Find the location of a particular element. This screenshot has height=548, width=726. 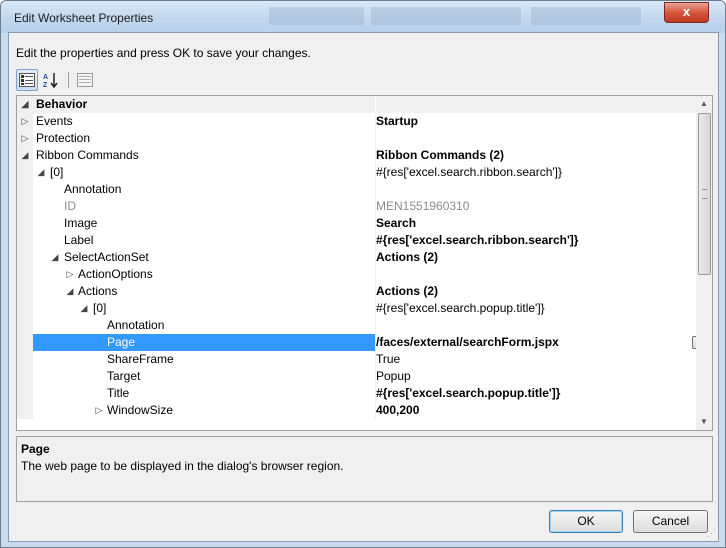

window-title: Edit Worksheet Properties is located at coordinates (84, 18).